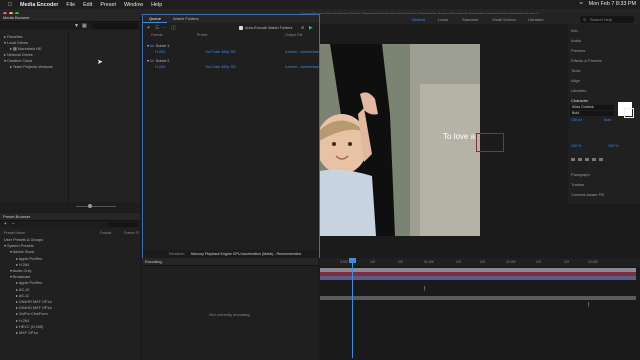  I want to click on ruler-tick: 02:00f, so click(511, 262).